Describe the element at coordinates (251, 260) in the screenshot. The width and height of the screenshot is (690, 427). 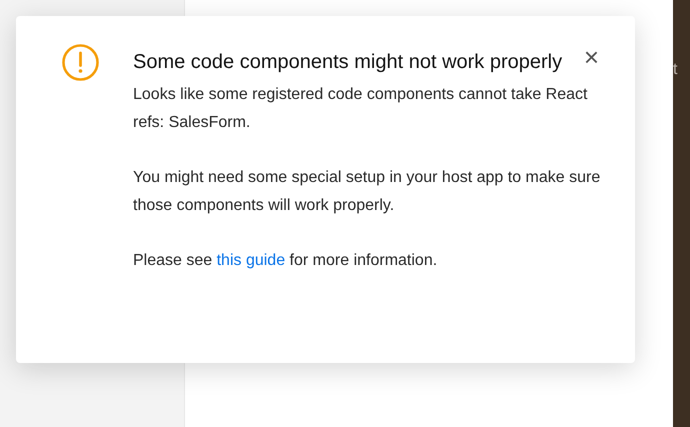
I see `guide-link: this guide` at that location.